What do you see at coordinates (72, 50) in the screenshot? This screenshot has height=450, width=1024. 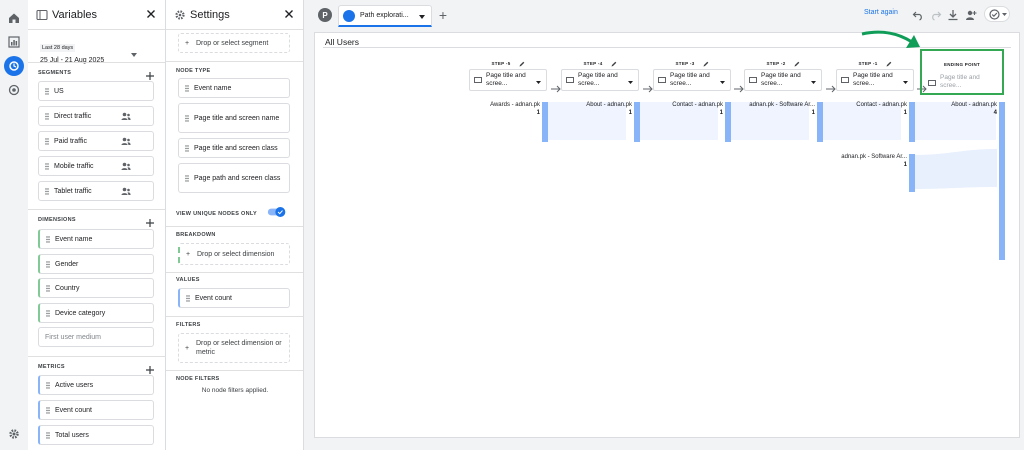 I see `date-range-picker: Last 28 days 25 Jul - 21 Aug 2025` at bounding box center [72, 50].